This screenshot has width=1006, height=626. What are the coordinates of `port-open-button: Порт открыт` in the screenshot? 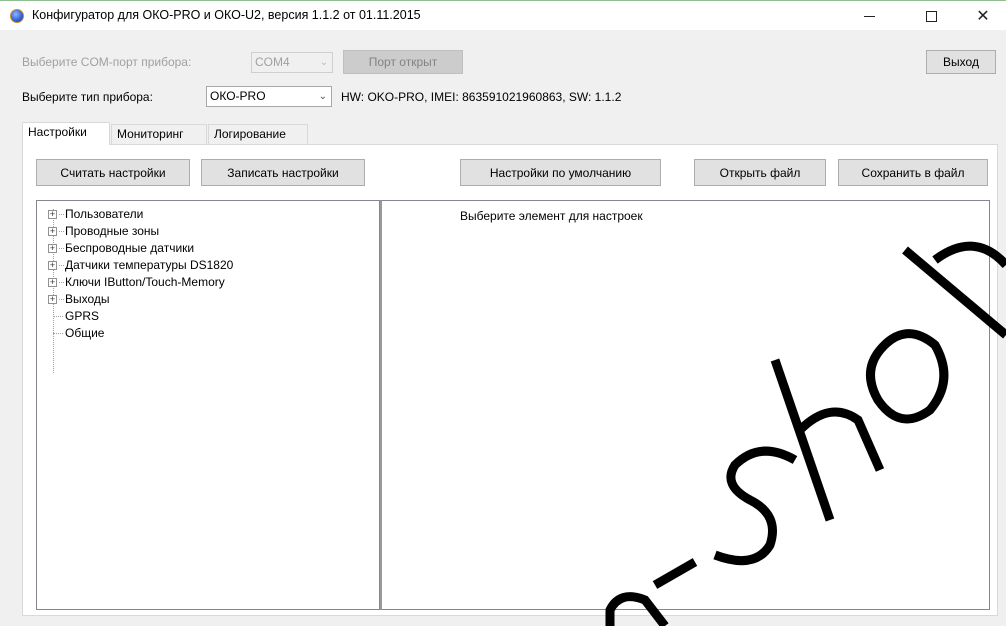 It's located at (403, 62).